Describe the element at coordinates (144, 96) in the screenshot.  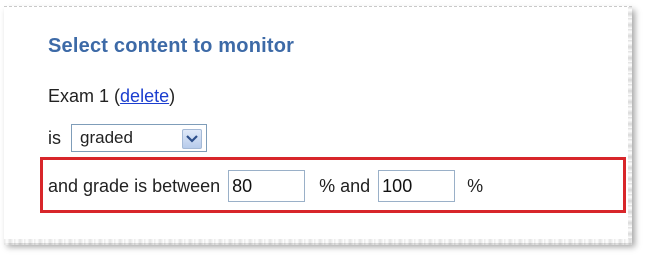
I see `delete-link: delete` at that location.